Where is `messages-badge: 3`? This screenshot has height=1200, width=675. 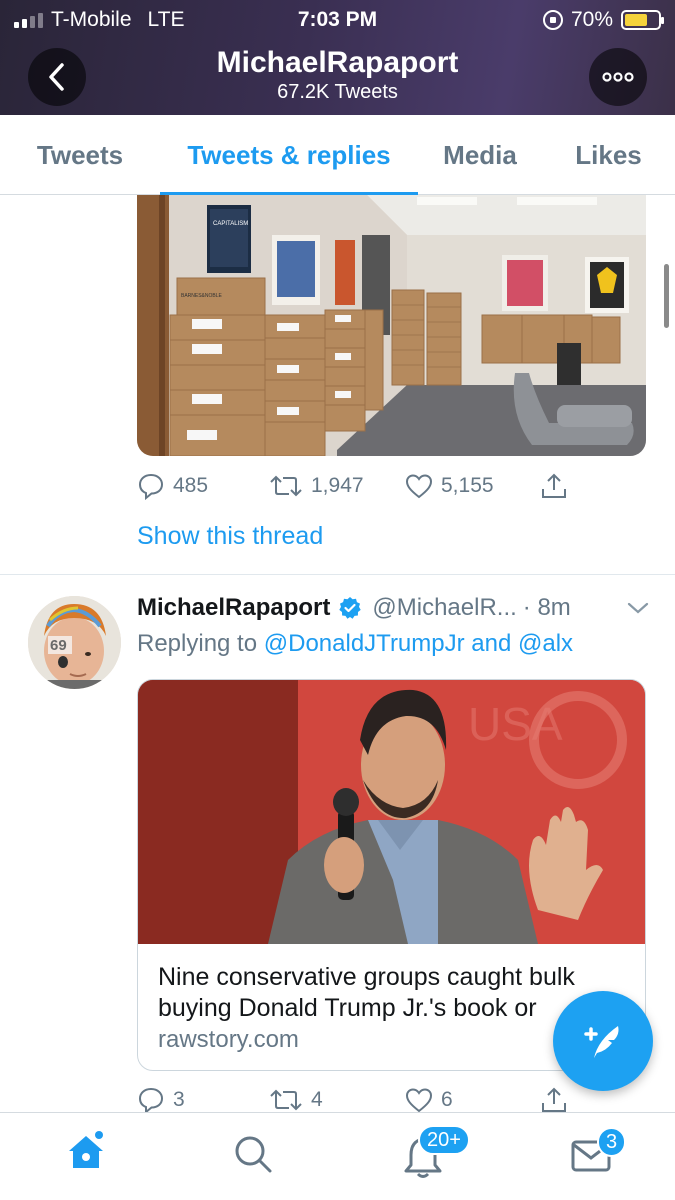
messages-badge: 3 is located at coordinates (612, 1142).